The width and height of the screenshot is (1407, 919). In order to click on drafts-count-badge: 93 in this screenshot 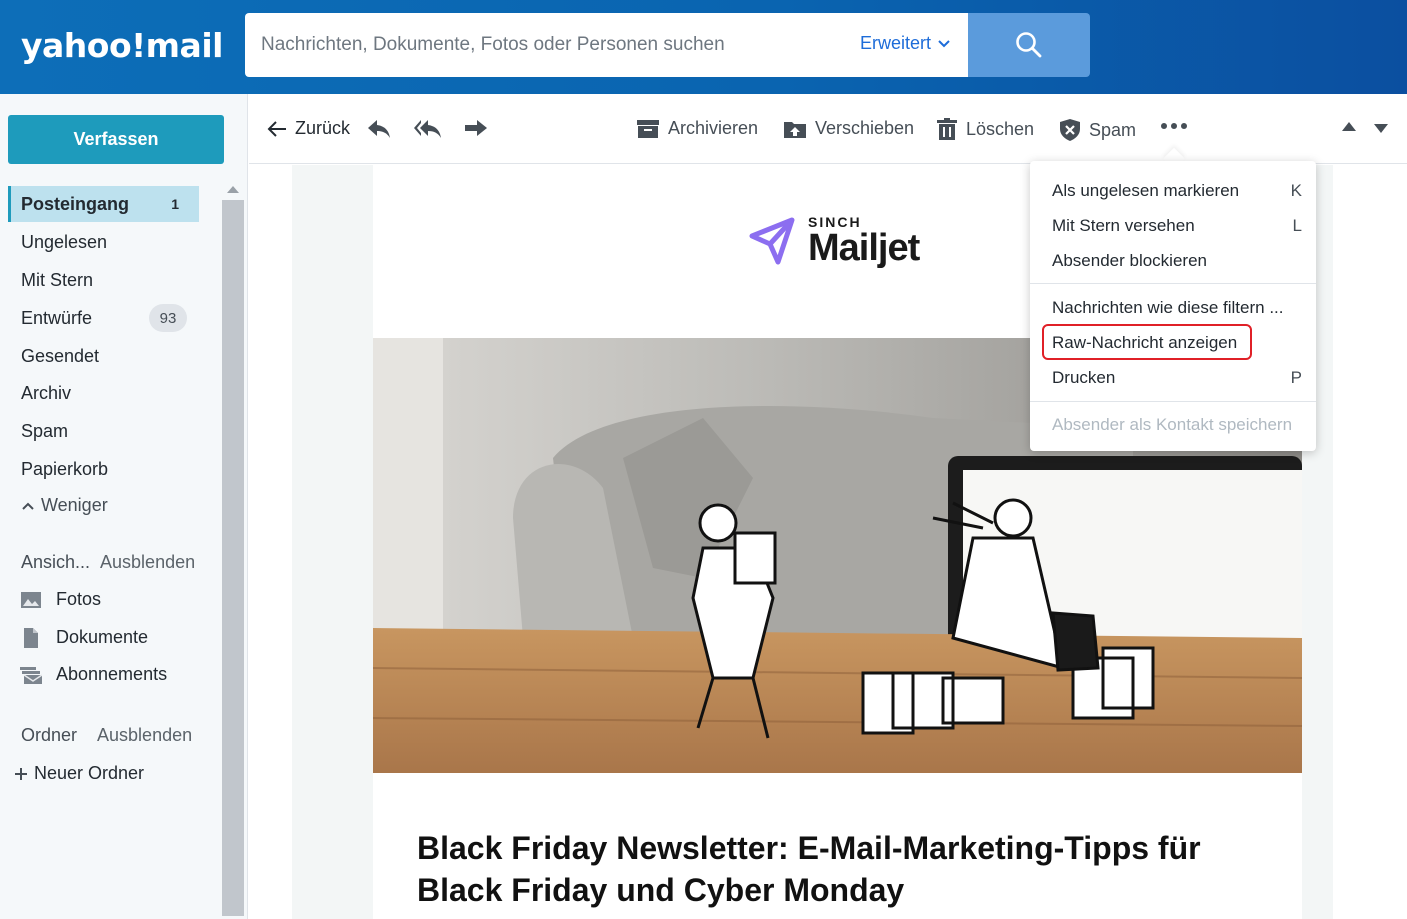, I will do `click(168, 318)`.